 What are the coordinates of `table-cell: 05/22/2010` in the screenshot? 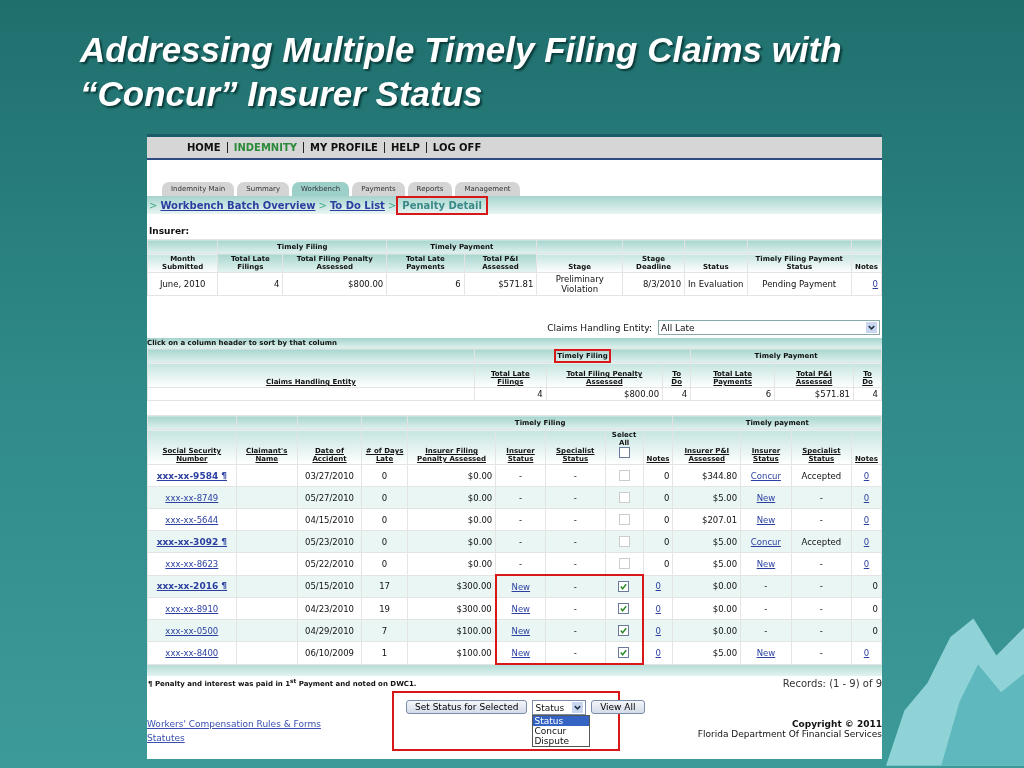 It's located at (329, 563).